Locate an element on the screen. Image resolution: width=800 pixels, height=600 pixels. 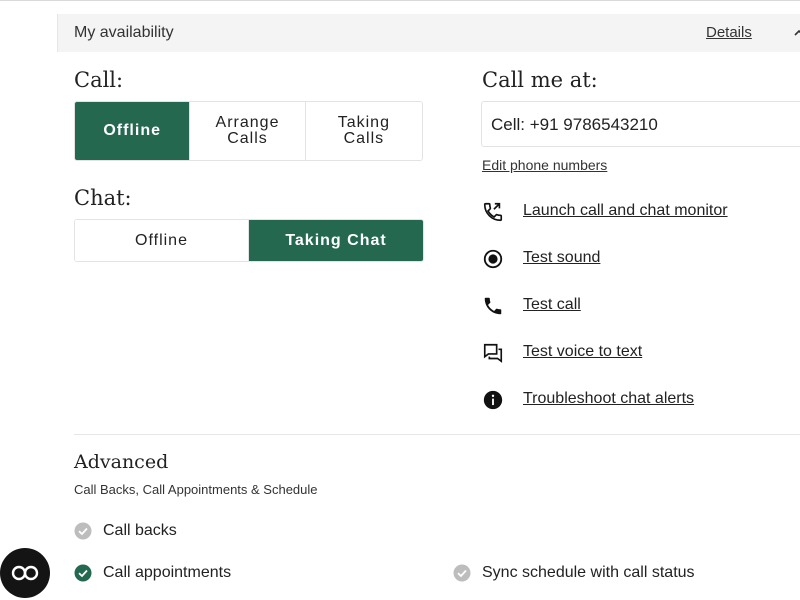
section-divider is located at coordinates (437, 434).